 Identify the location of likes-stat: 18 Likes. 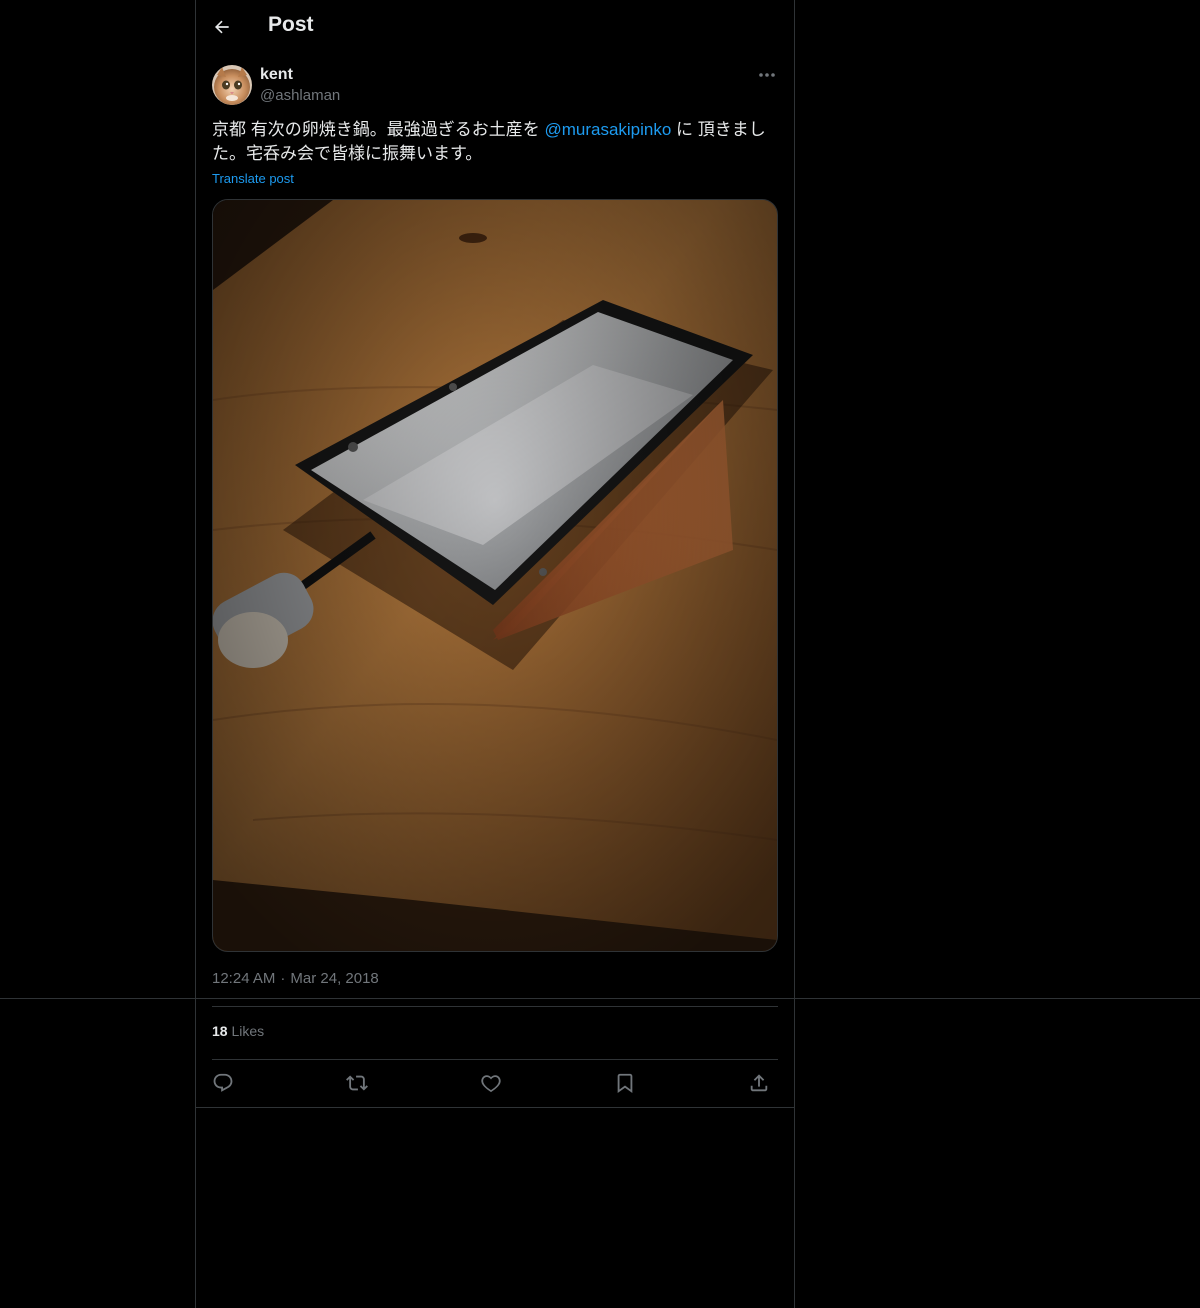
(238, 1031).